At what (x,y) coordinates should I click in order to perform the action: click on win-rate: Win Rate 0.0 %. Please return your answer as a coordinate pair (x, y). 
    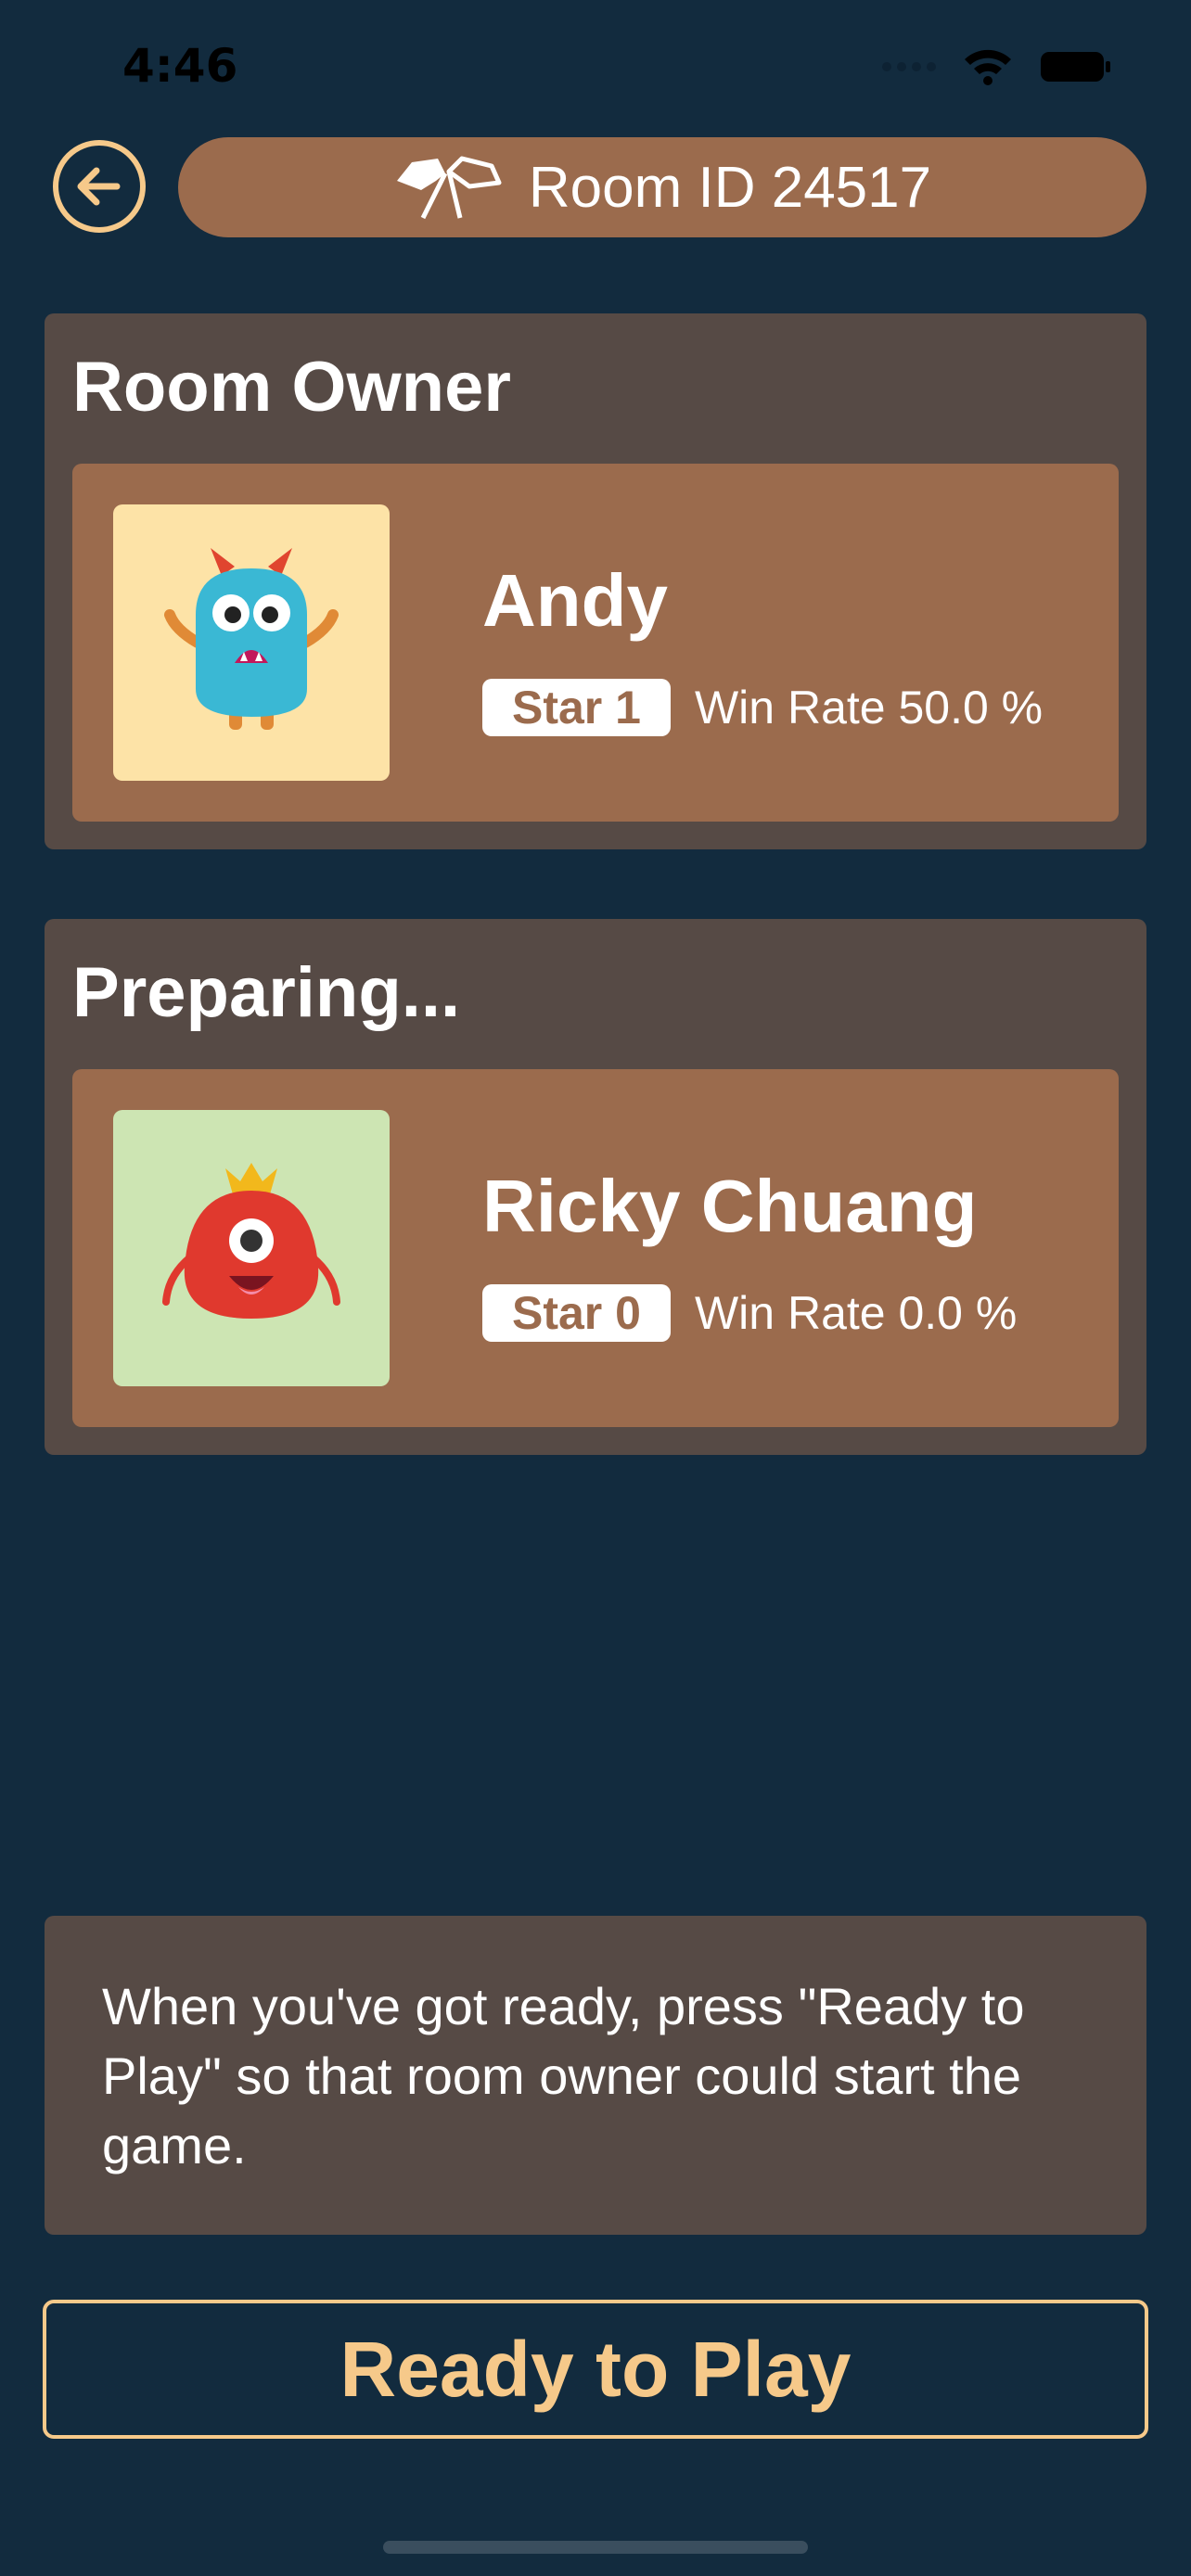
    Looking at the image, I should click on (856, 1313).